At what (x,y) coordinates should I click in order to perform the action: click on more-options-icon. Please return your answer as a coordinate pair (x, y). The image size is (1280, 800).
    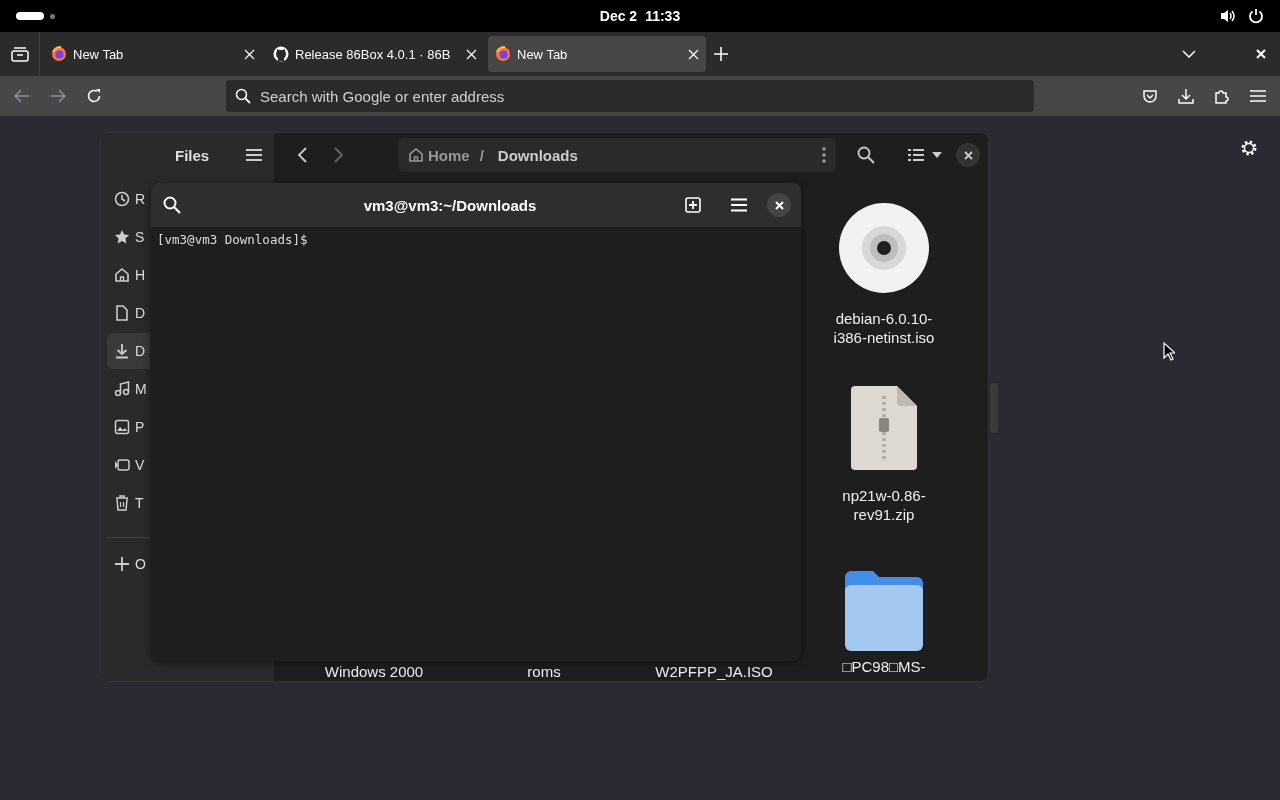
    Looking at the image, I should click on (824, 155).